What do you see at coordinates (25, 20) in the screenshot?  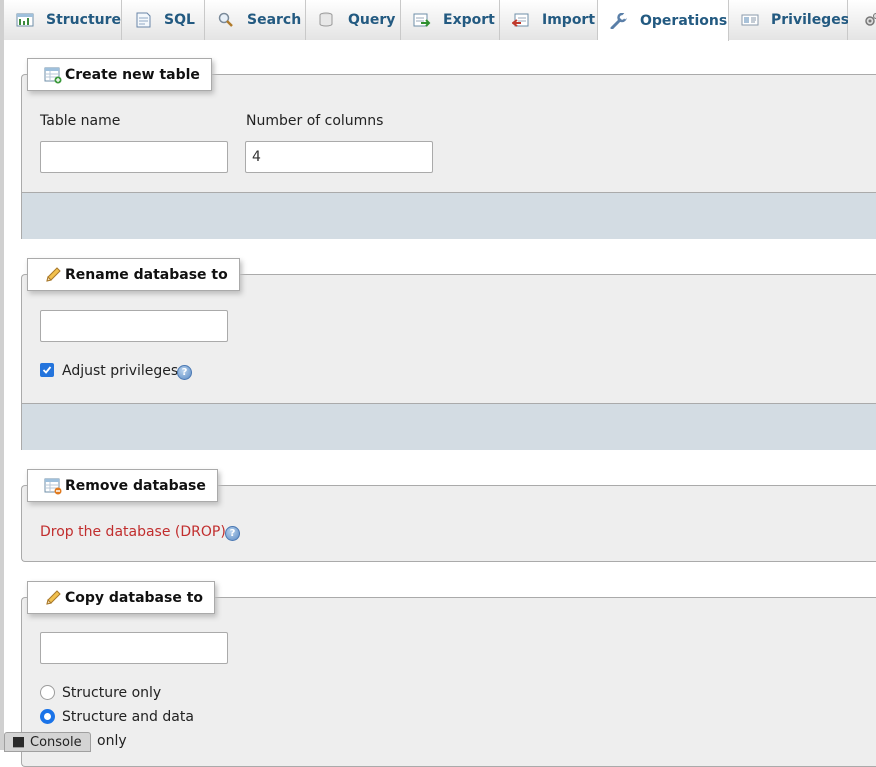 I see `structure-icon` at bounding box center [25, 20].